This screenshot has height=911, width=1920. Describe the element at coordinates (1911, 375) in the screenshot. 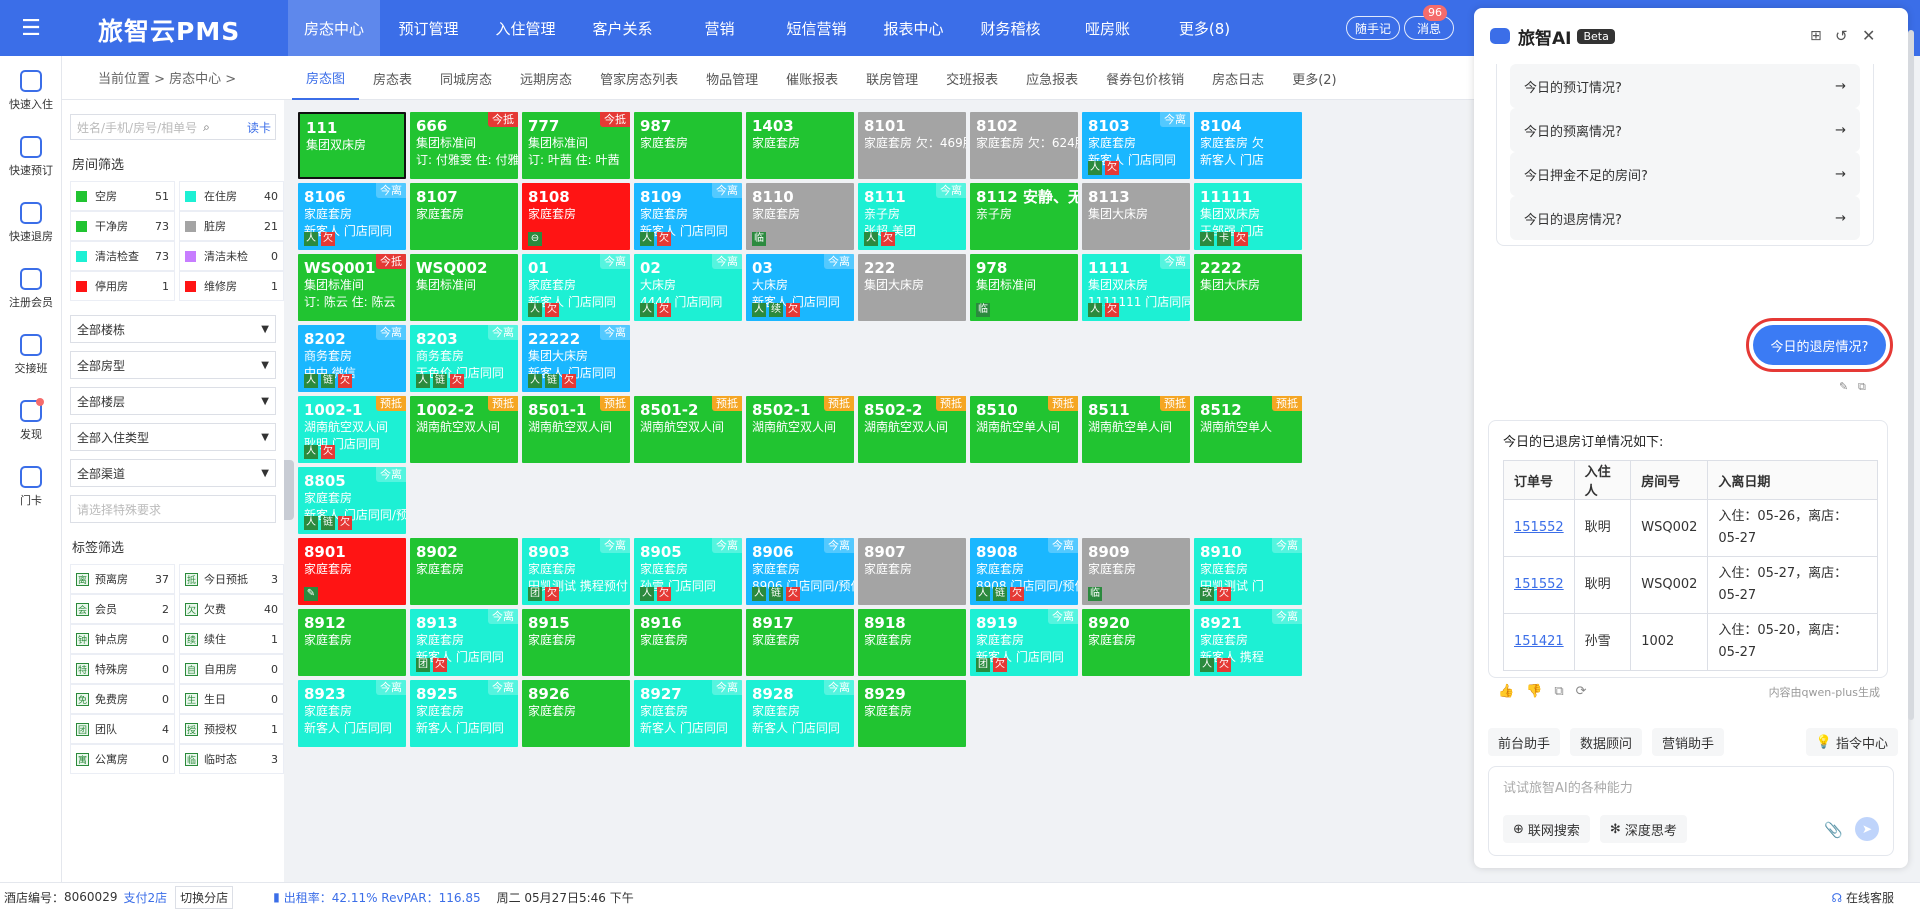

I see `page-scrollbar` at that location.